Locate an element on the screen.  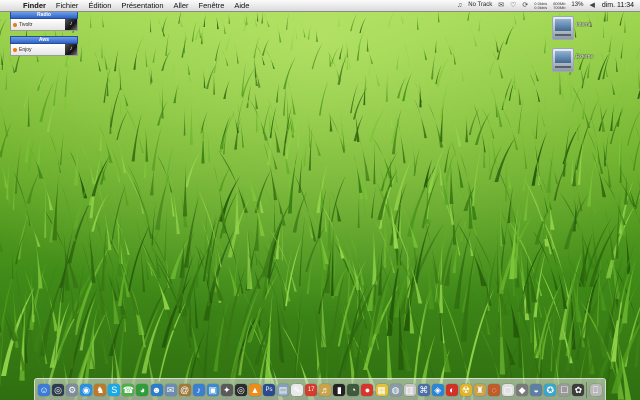
disk-label: Interne is located at coordinates (584, 25).